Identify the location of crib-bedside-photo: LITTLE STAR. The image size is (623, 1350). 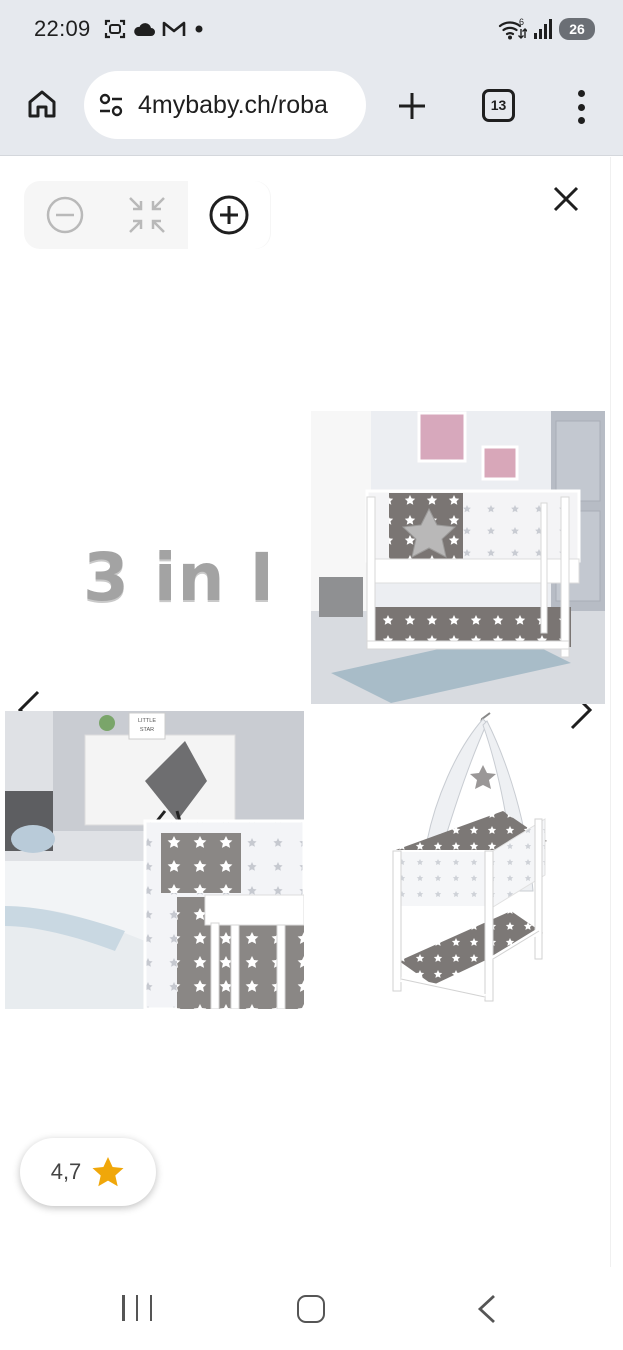
(154, 860).